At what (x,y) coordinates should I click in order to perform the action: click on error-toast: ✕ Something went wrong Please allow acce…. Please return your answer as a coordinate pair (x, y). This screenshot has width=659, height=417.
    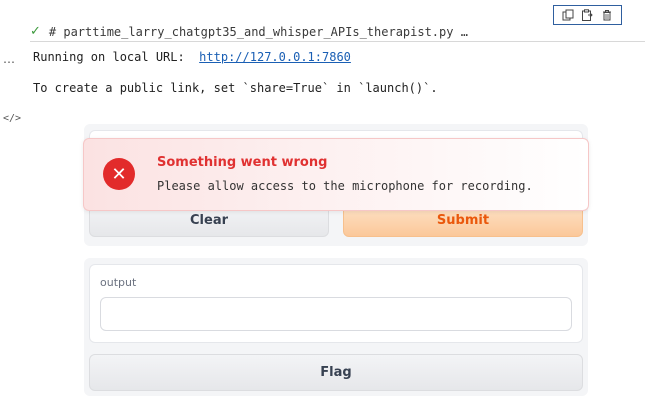
    Looking at the image, I should click on (336, 174).